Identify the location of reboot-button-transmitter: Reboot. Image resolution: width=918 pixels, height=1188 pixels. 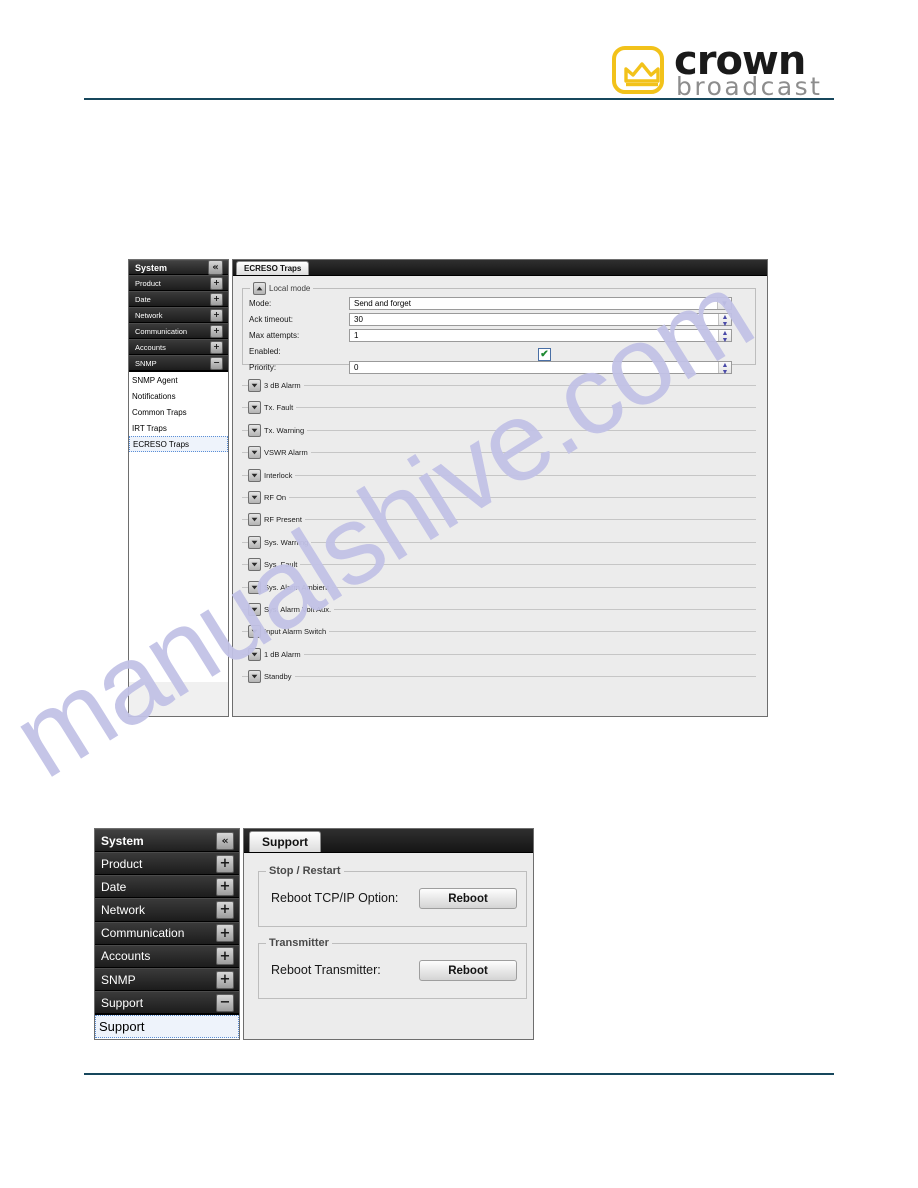
(468, 970).